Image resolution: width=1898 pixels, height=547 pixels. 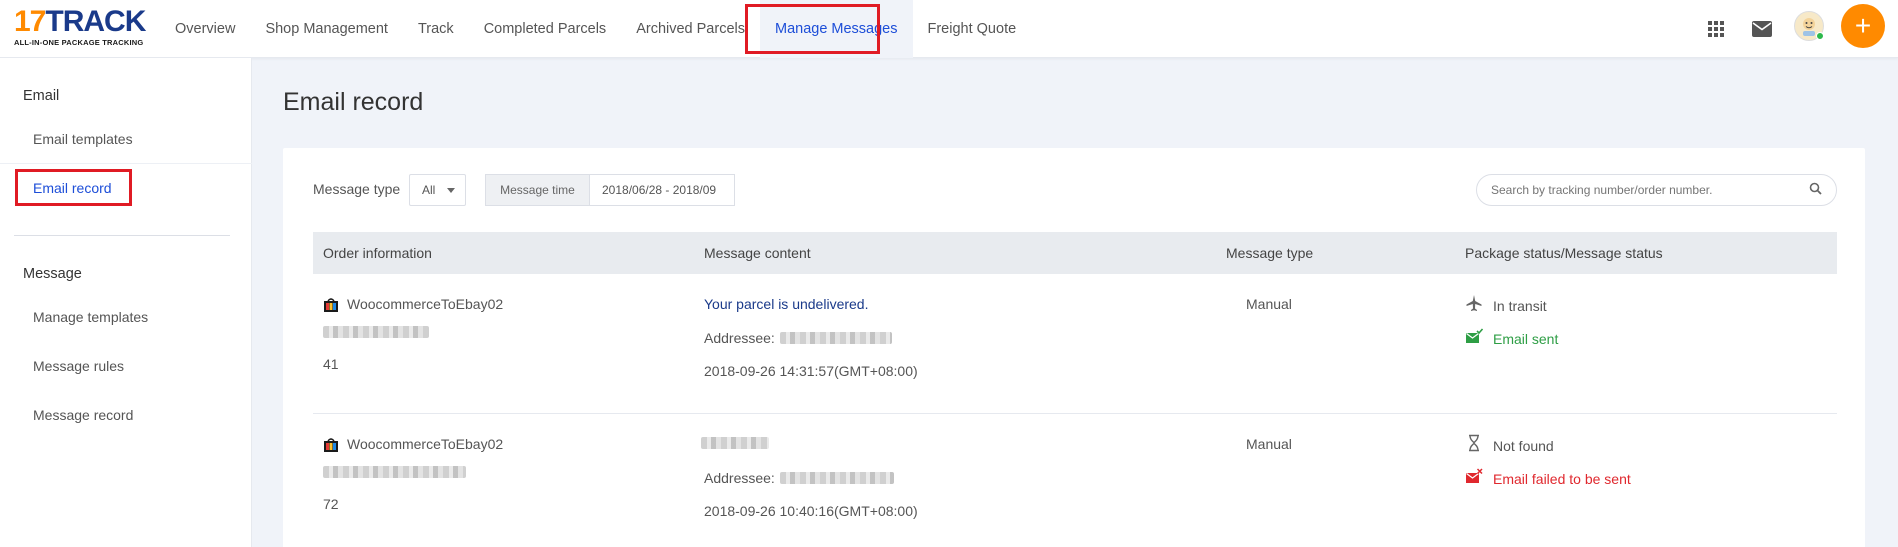 What do you see at coordinates (786, 304) in the screenshot?
I see `message-content-title: Your parcel is undelivered.` at bounding box center [786, 304].